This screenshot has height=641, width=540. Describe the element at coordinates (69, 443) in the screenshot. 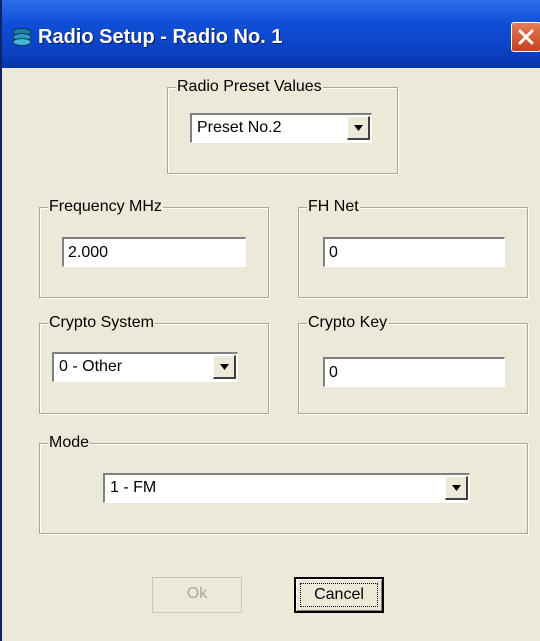

I see `mode-group-label: Mode` at that location.